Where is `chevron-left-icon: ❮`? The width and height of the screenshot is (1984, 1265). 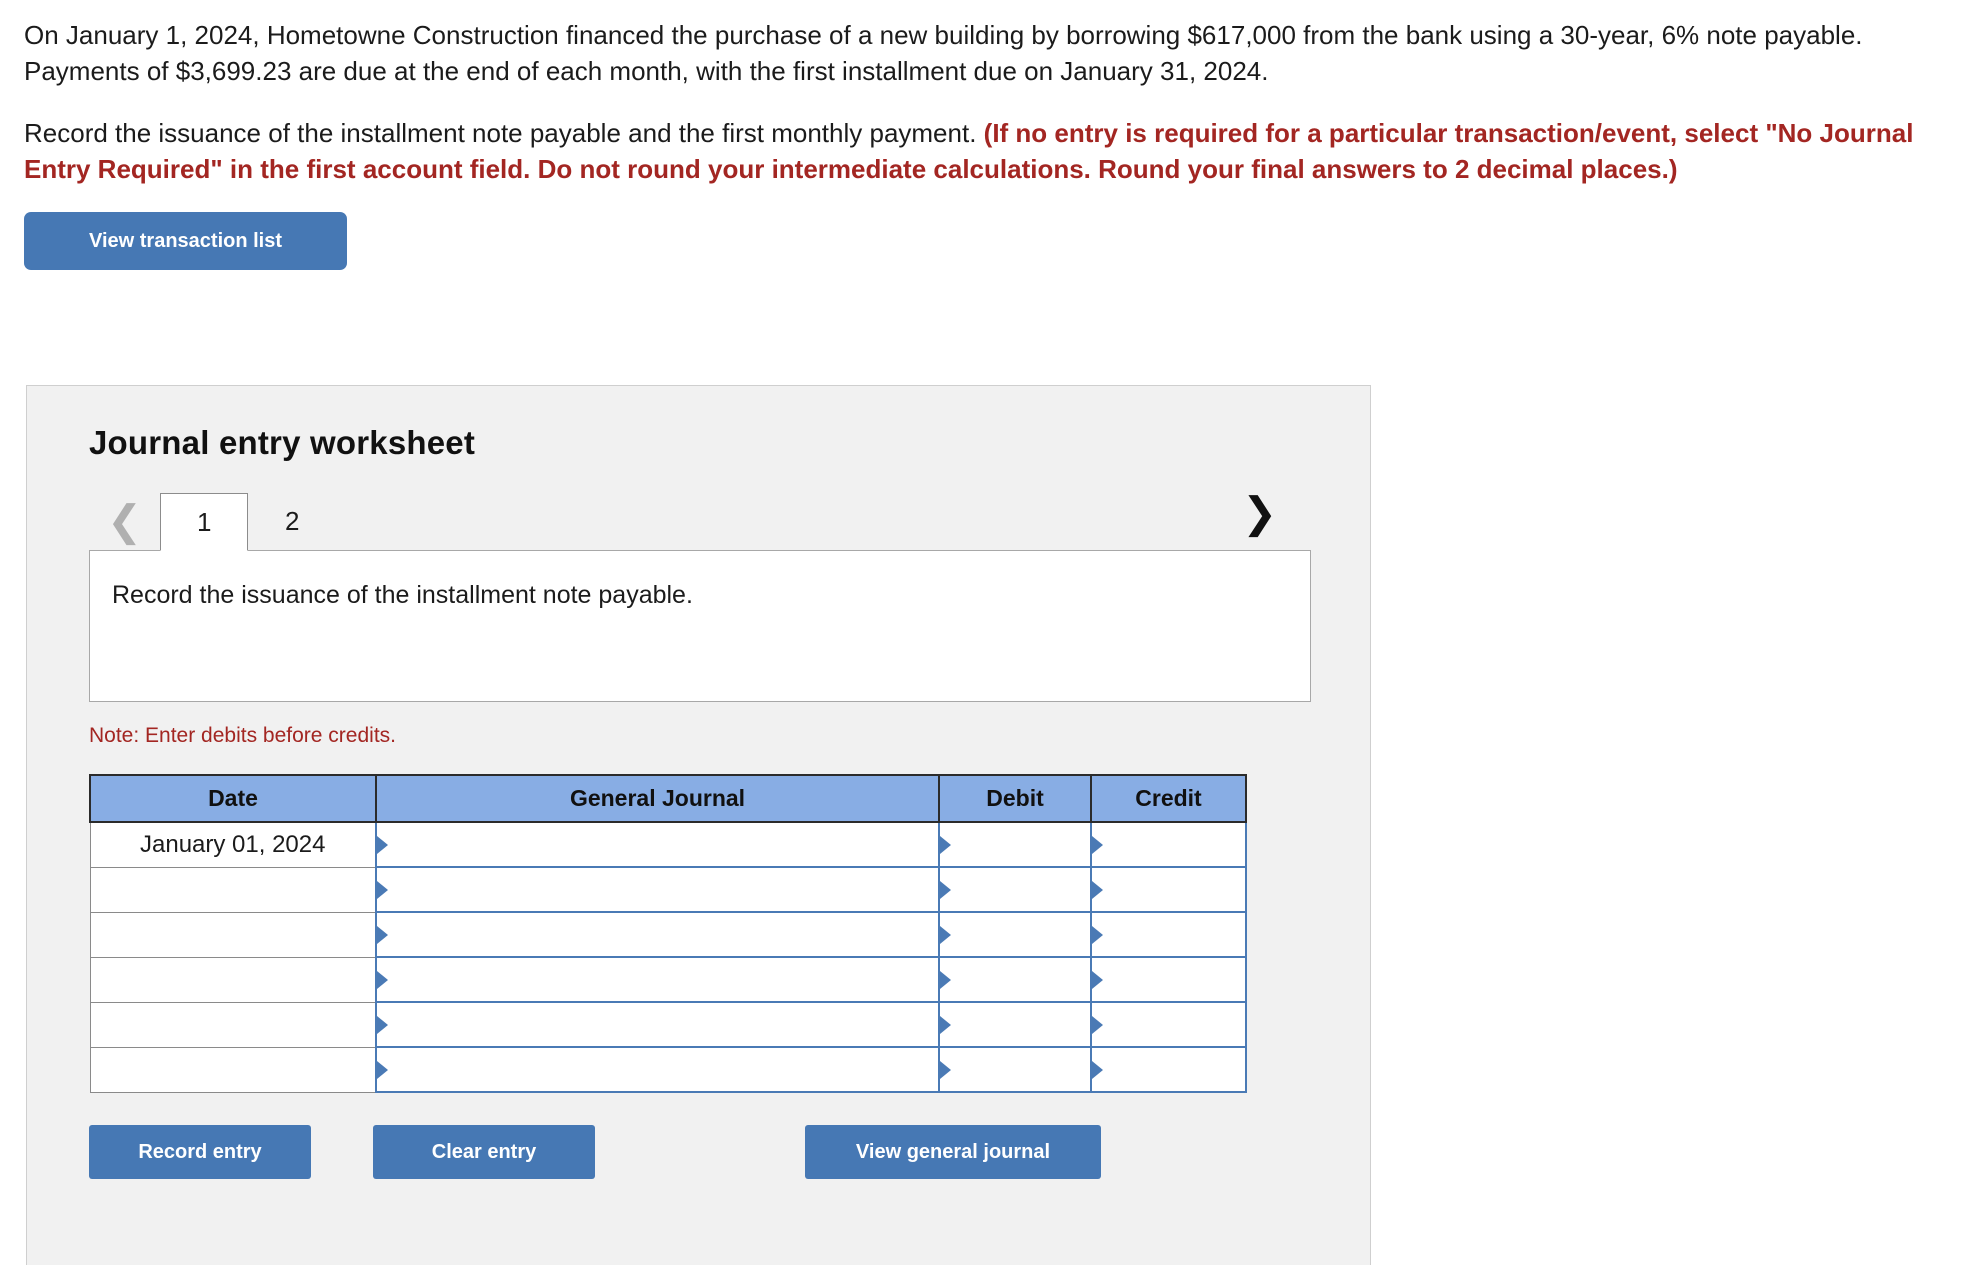 chevron-left-icon: ❮ is located at coordinates (124, 525).